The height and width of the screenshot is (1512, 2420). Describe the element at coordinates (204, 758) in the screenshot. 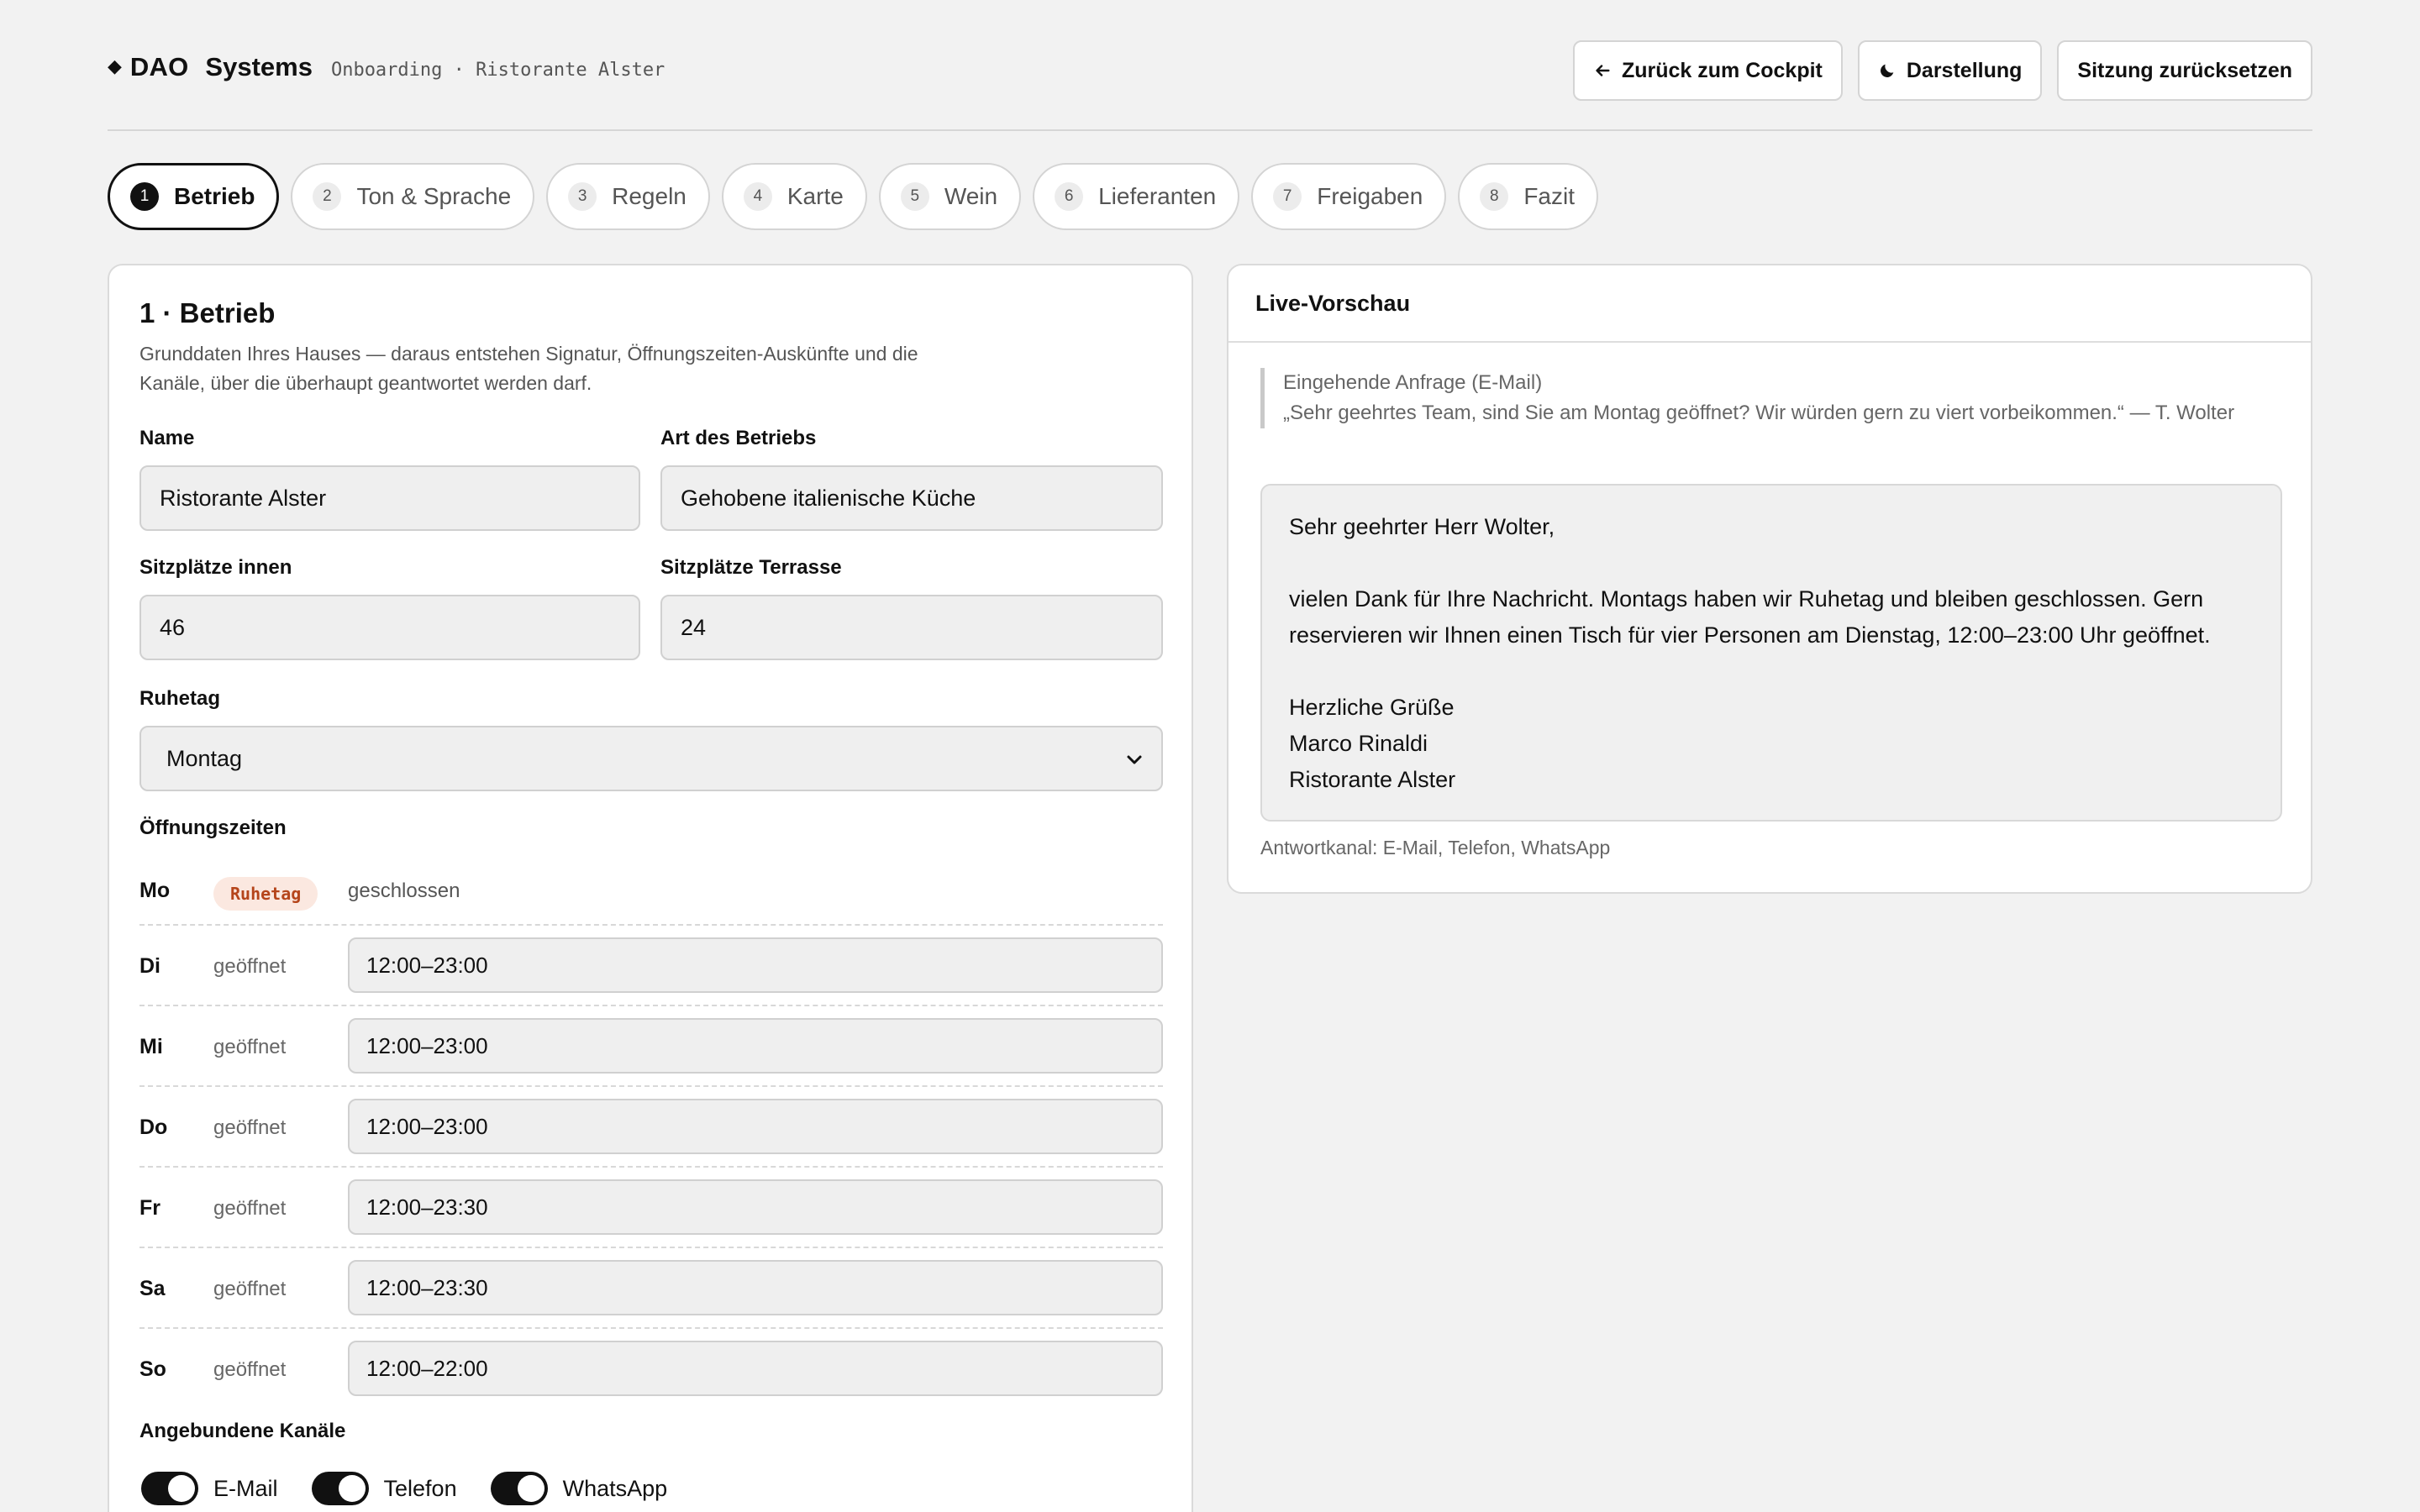

I see `rest-day-value: Montag` at that location.